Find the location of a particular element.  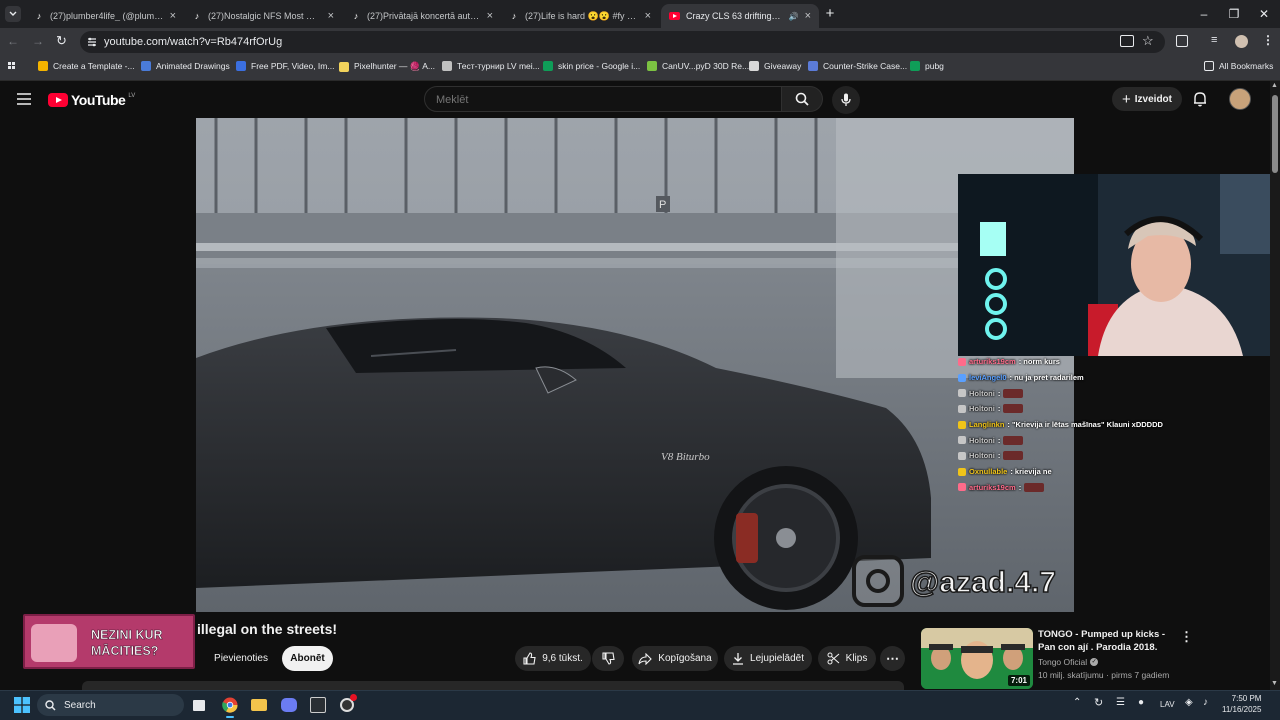

verified-check-icon: ✓ is located at coordinates (1094, 662).